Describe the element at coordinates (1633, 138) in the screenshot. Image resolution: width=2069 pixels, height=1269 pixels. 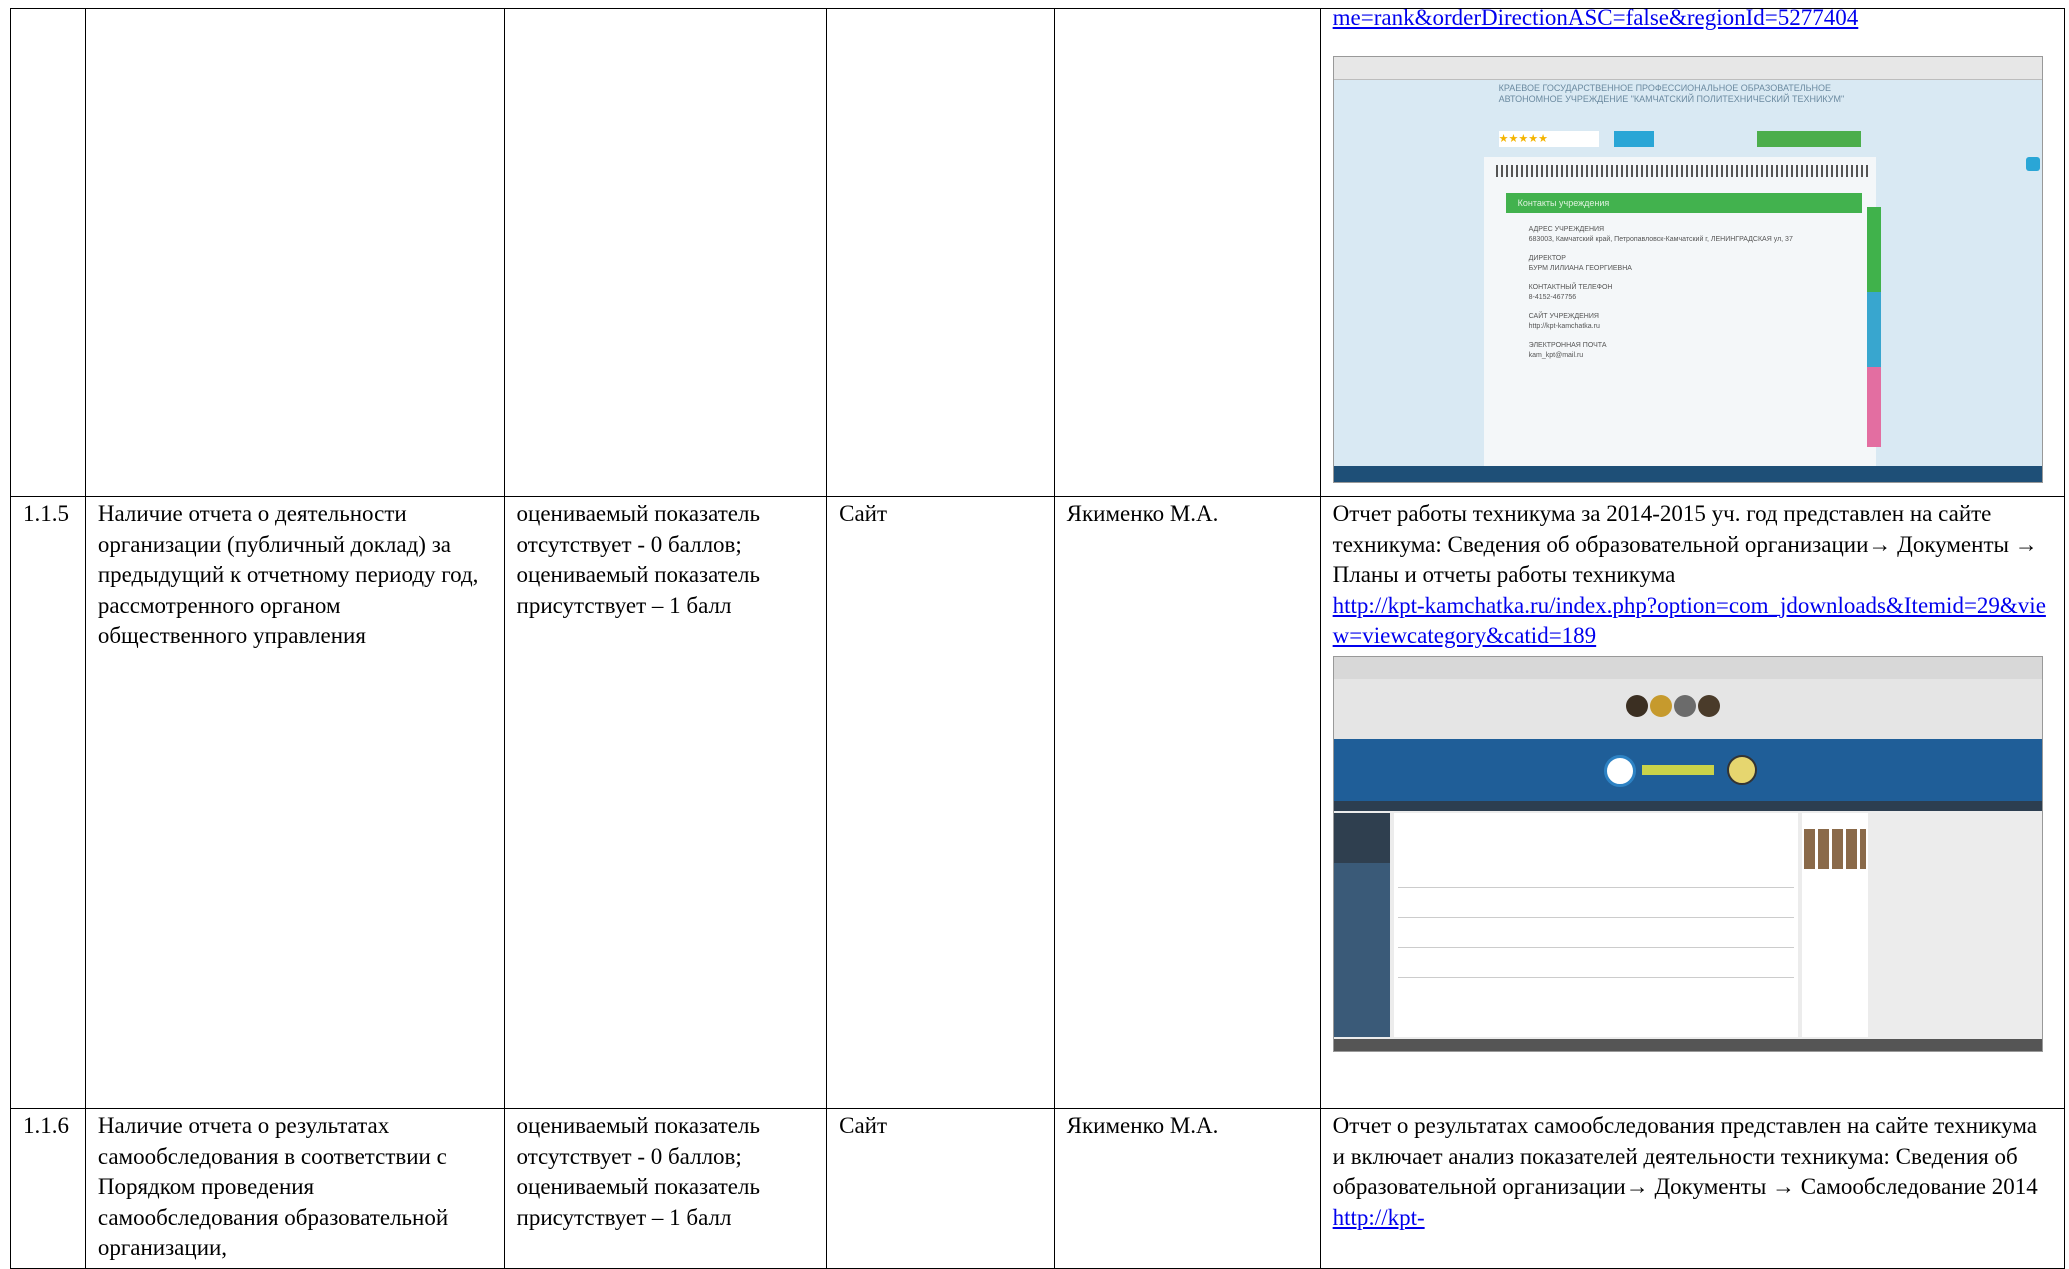
I see `rate-button` at that location.